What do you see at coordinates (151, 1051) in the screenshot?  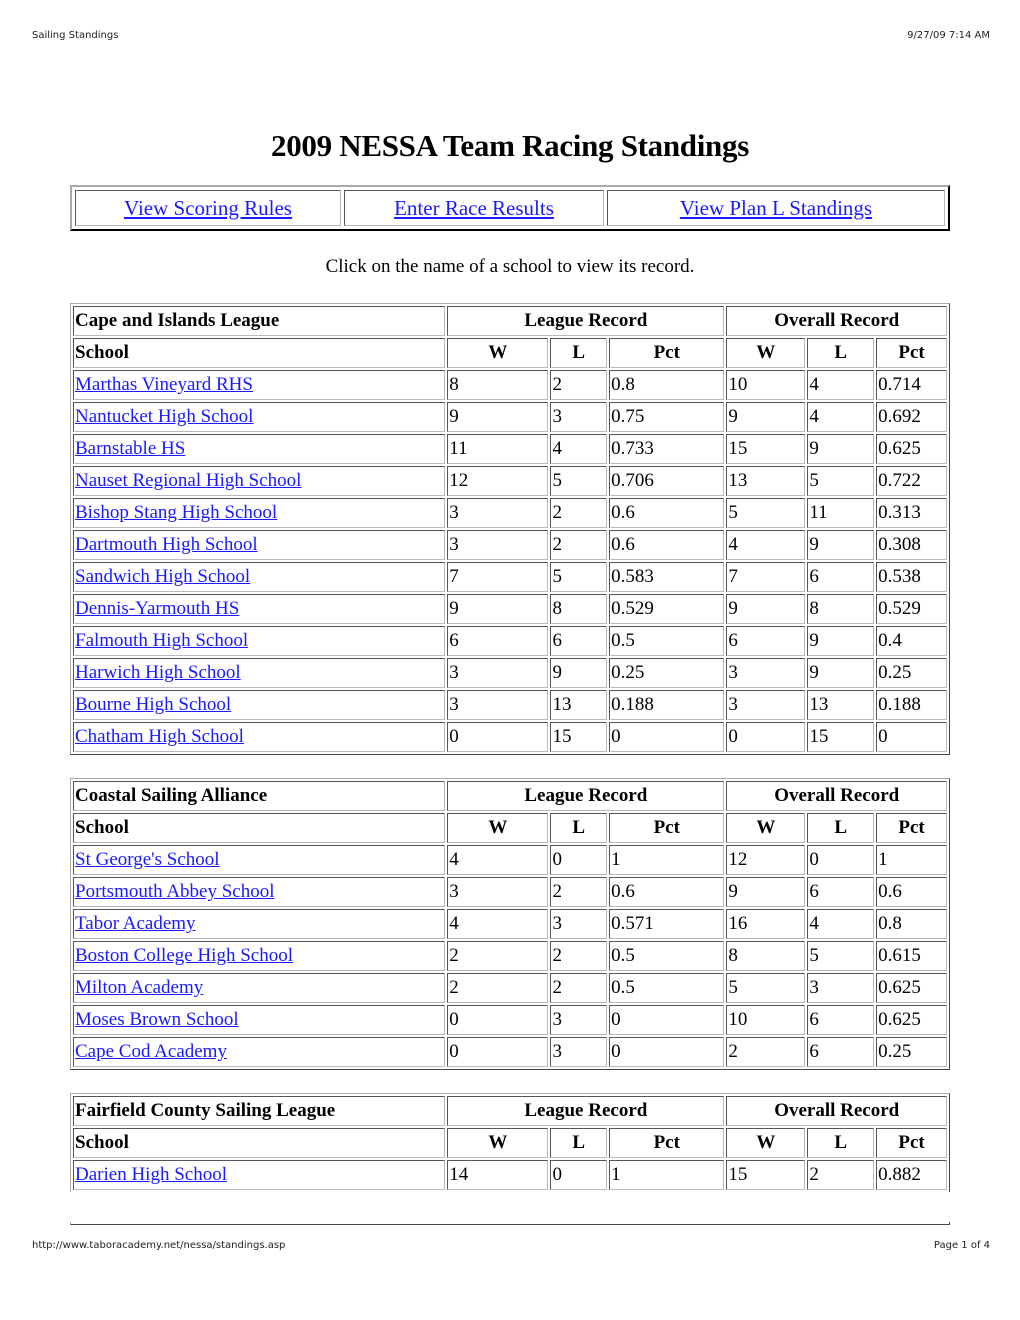 I see `school-link: Cape Cod Academy` at bounding box center [151, 1051].